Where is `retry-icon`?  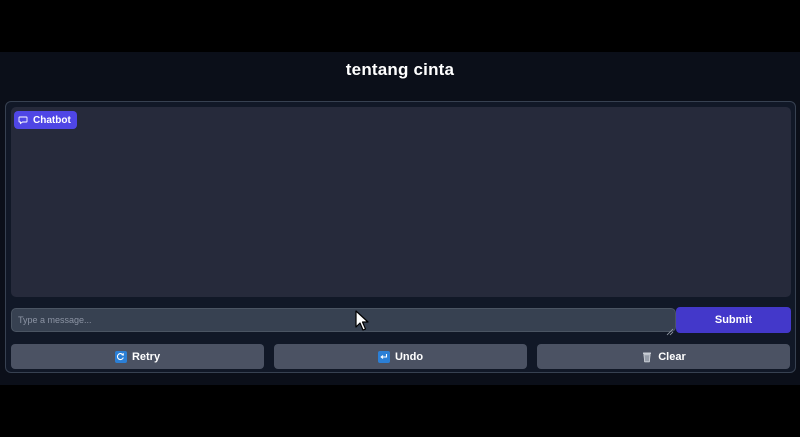 retry-icon is located at coordinates (120, 356).